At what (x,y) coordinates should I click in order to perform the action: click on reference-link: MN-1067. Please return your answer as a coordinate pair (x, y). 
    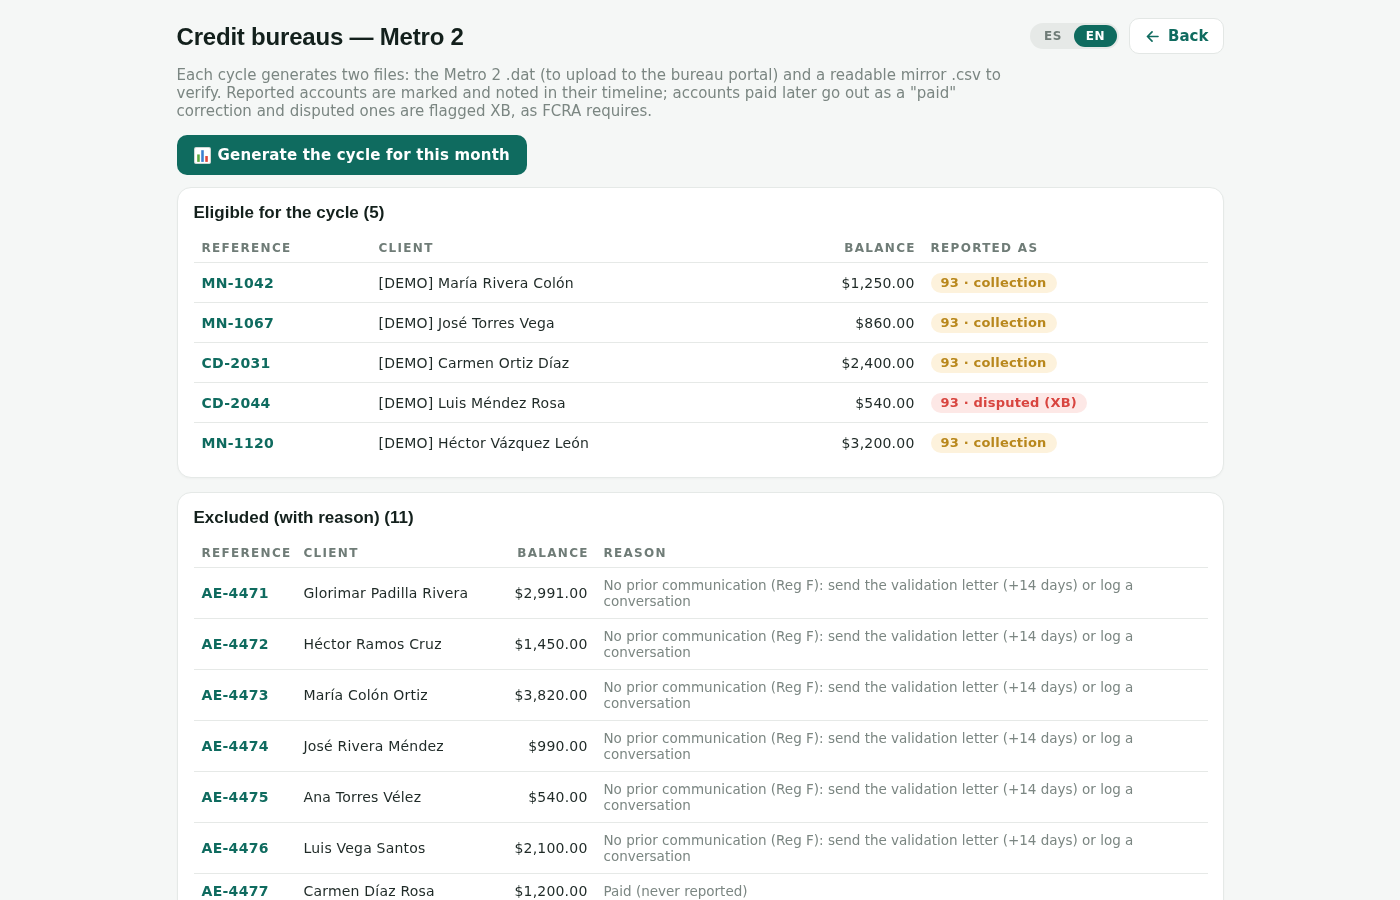
    Looking at the image, I should click on (238, 322).